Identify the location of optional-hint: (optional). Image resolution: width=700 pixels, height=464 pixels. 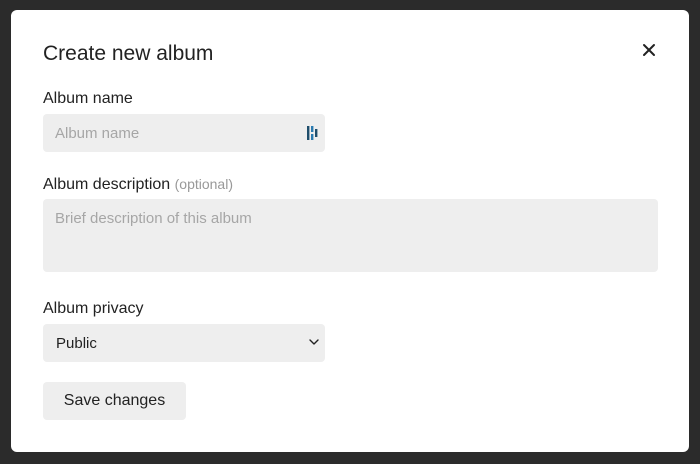
(203, 184).